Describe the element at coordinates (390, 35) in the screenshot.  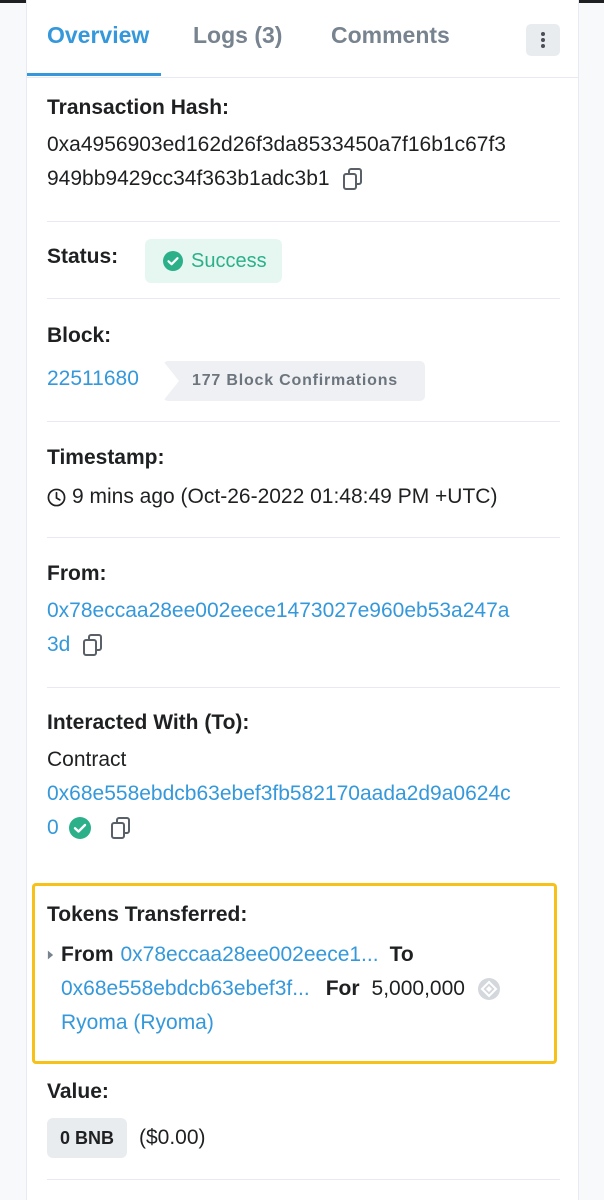
I see `tab-comments: Comments` at that location.